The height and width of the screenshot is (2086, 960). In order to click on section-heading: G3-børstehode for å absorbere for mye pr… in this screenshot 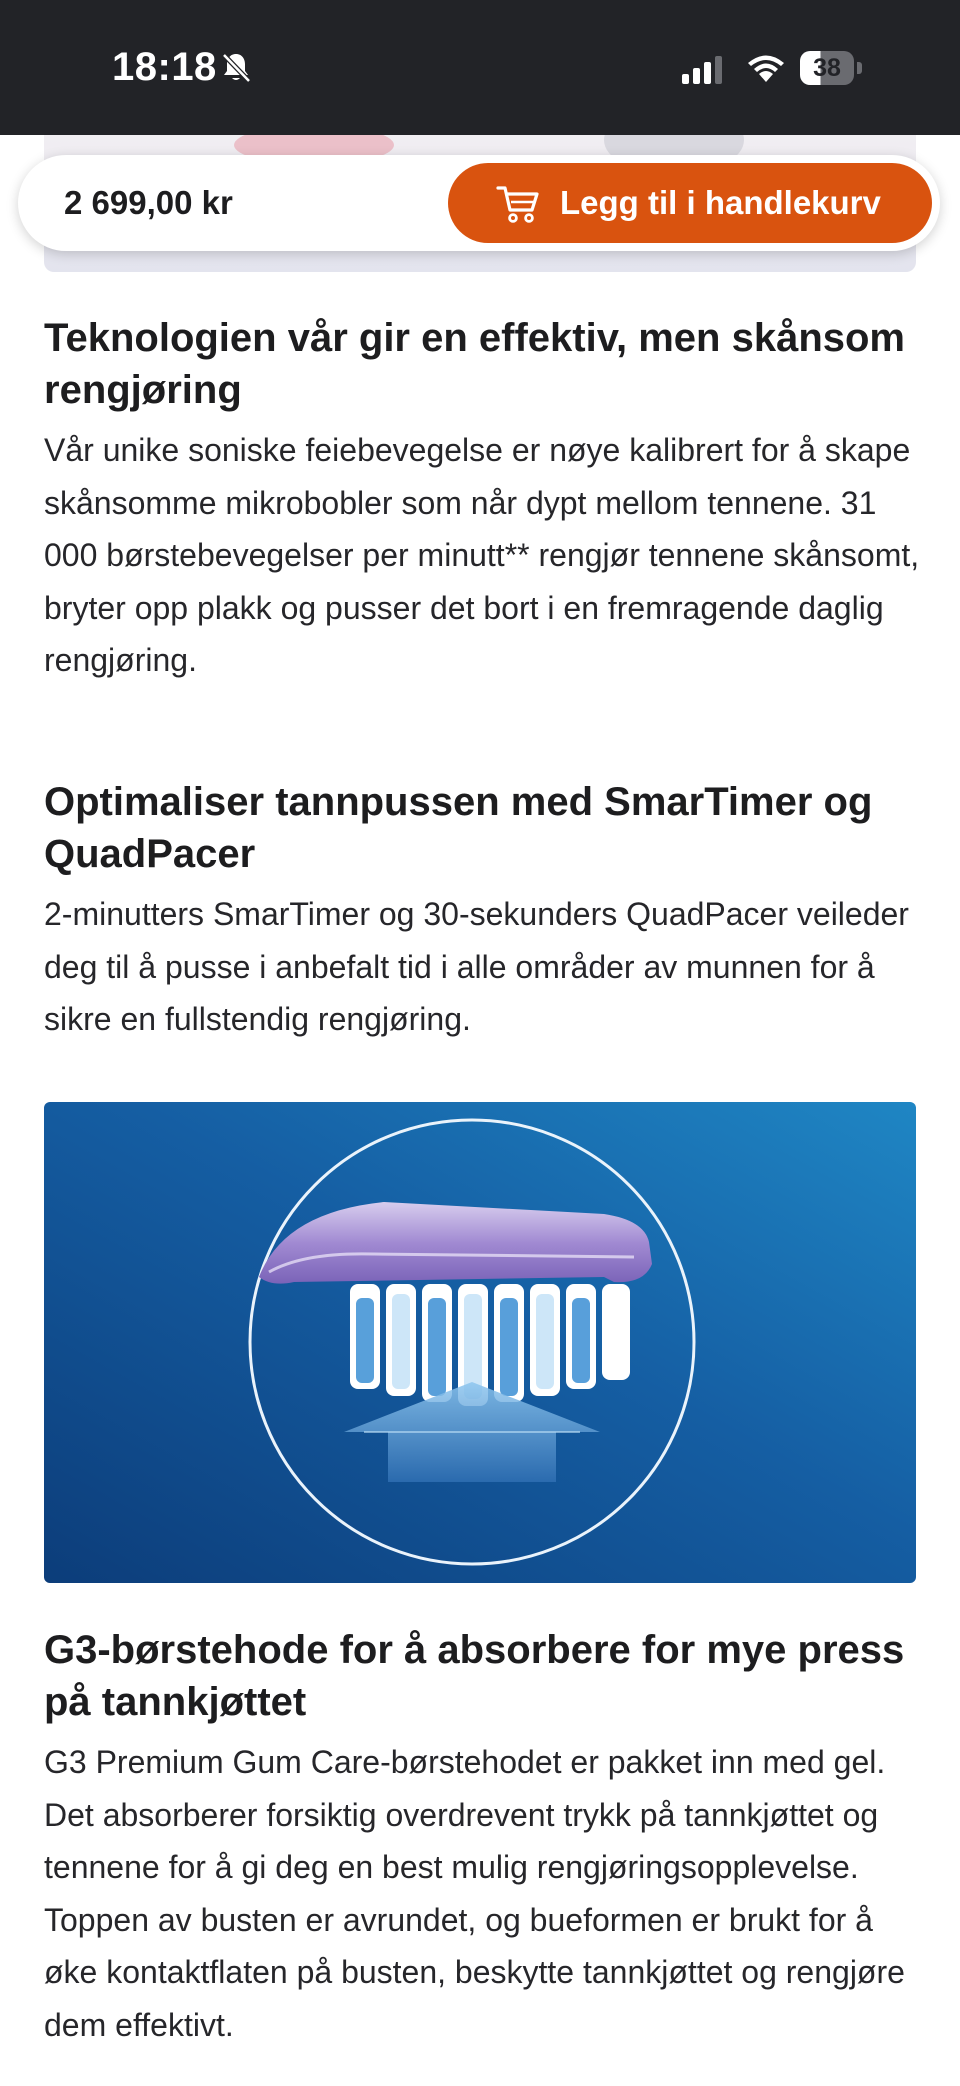, I will do `click(474, 1676)`.